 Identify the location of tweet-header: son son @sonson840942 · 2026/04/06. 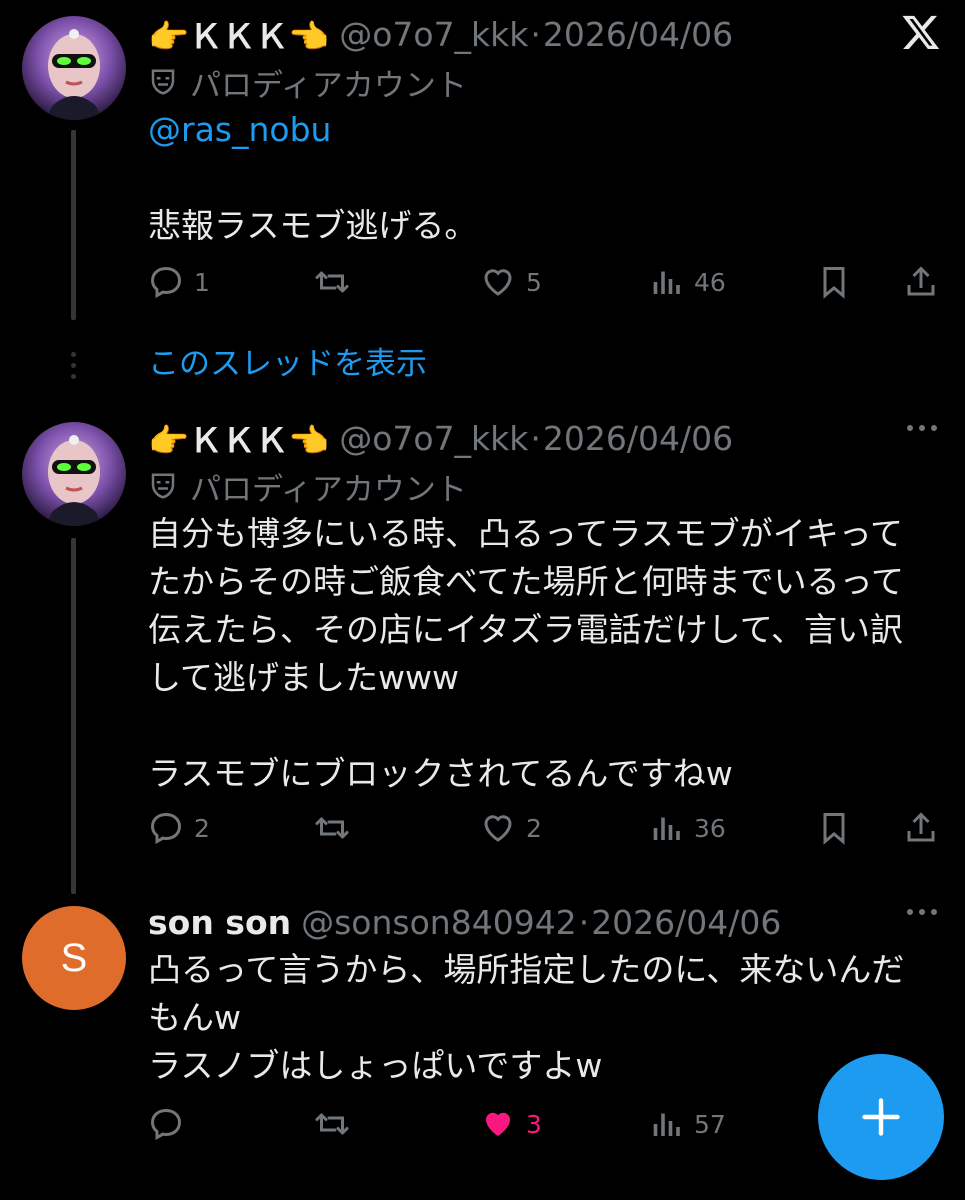
(544, 922).